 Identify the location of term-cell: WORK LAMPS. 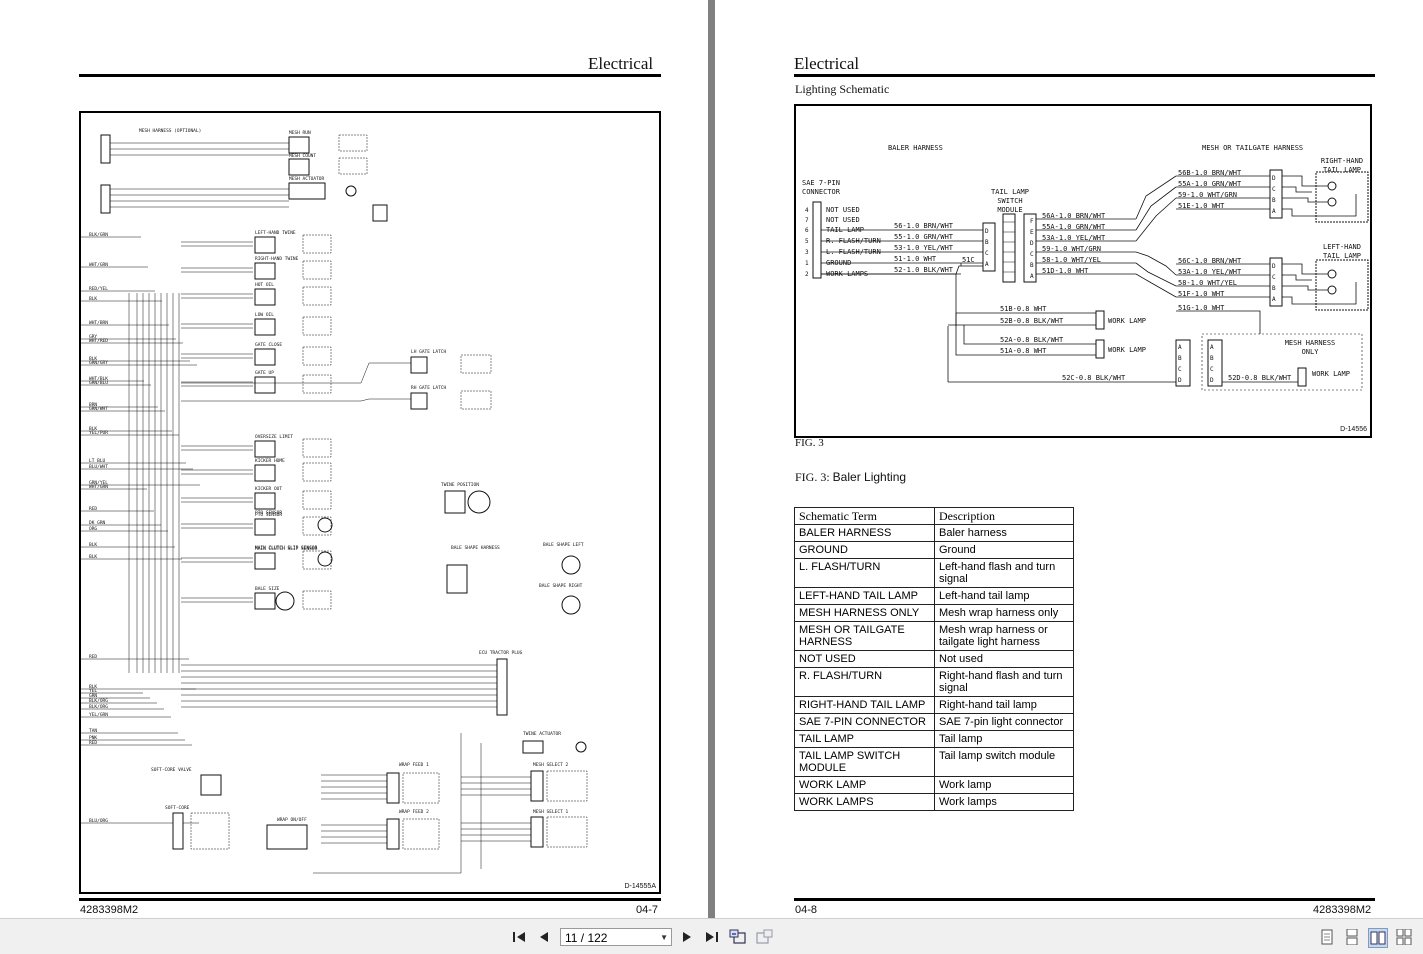
(864, 802).